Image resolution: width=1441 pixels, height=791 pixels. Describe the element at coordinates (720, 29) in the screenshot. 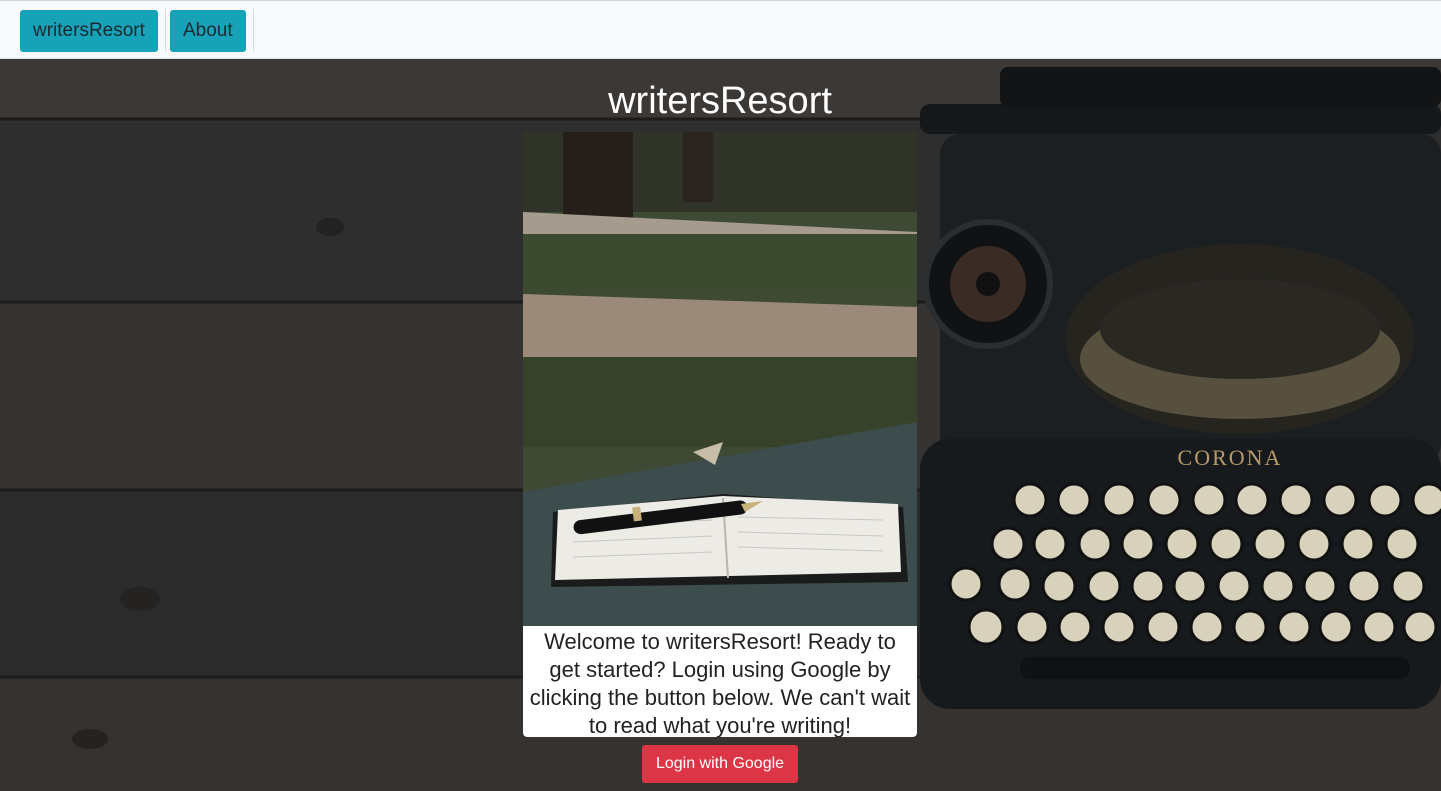

I see `navbar: writersResort About` at that location.